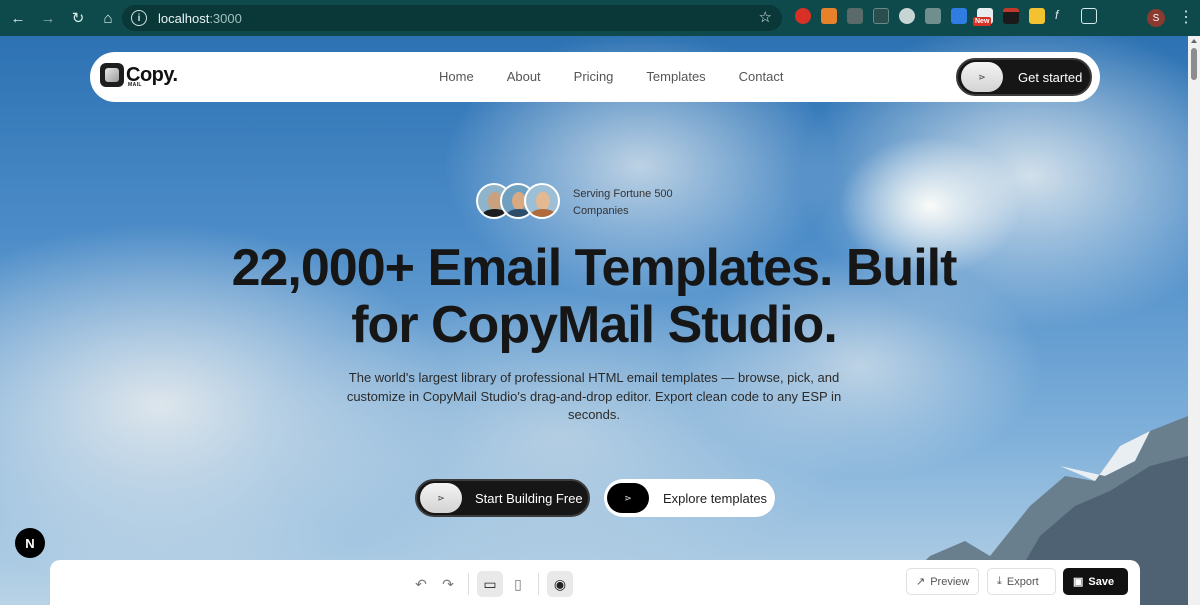 The image size is (1200, 605). What do you see at coordinates (1089, 16) in the screenshot?
I see `puzzle-extensions-icon` at bounding box center [1089, 16].